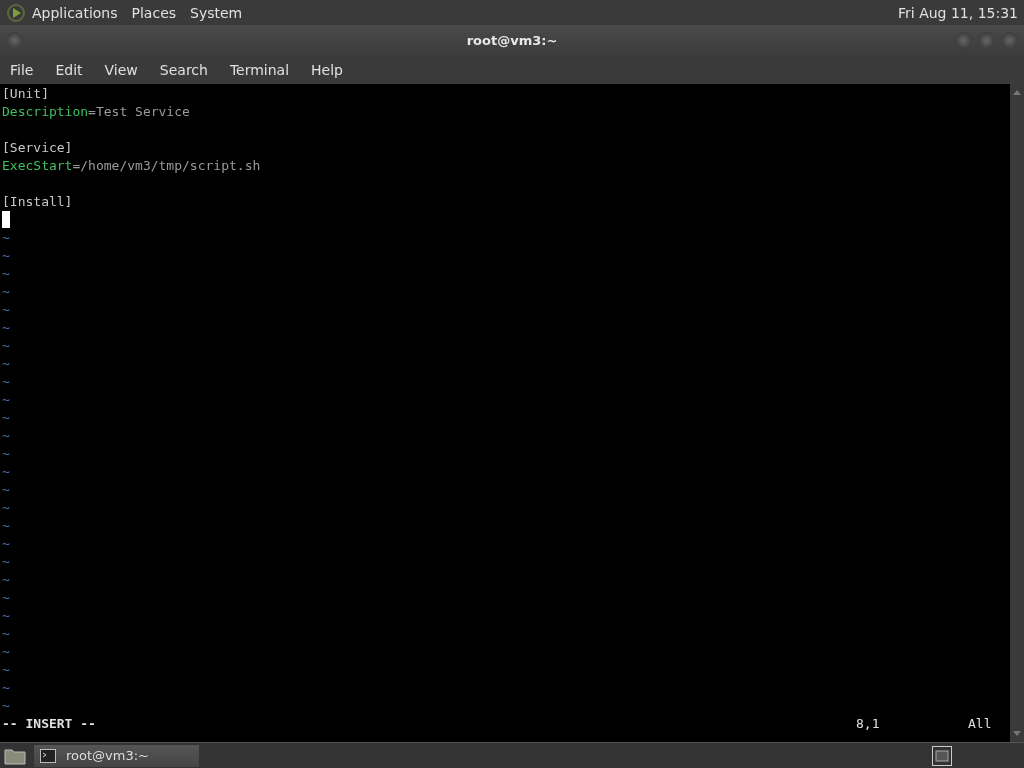 Image resolution: width=1024 pixels, height=768 pixels. What do you see at coordinates (1017, 413) in the screenshot?
I see `scrollbar` at bounding box center [1017, 413].